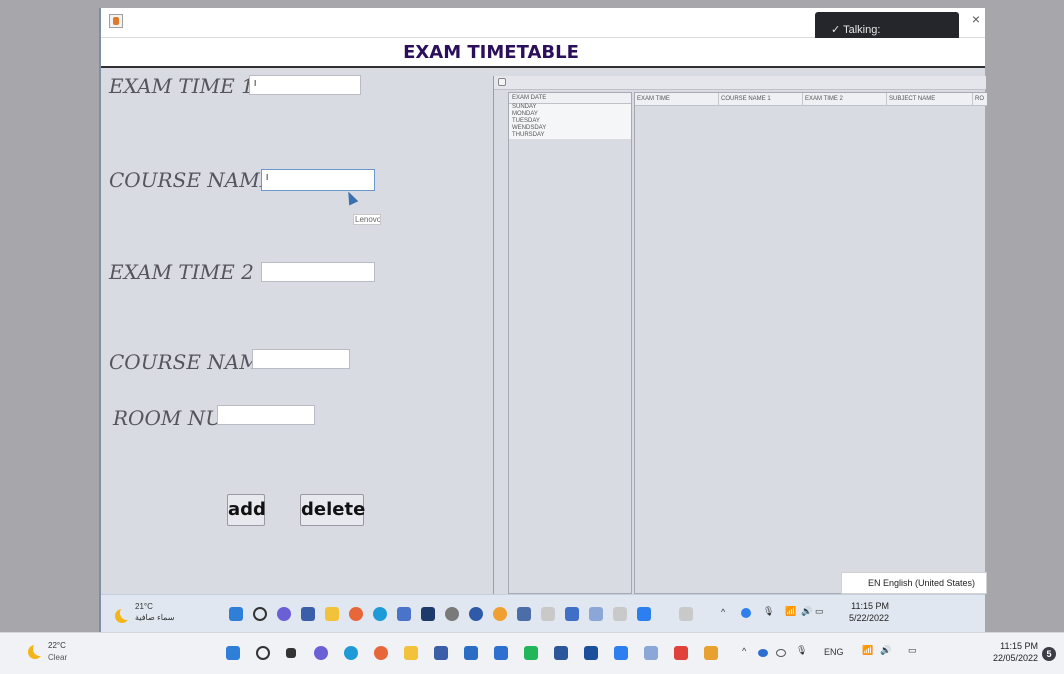 This screenshot has width=1064, height=674. What do you see at coordinates (677, 99) in the screenshot?
I see `column-header-exam-time: EXAM TIME` at bounding box center [677, 99].